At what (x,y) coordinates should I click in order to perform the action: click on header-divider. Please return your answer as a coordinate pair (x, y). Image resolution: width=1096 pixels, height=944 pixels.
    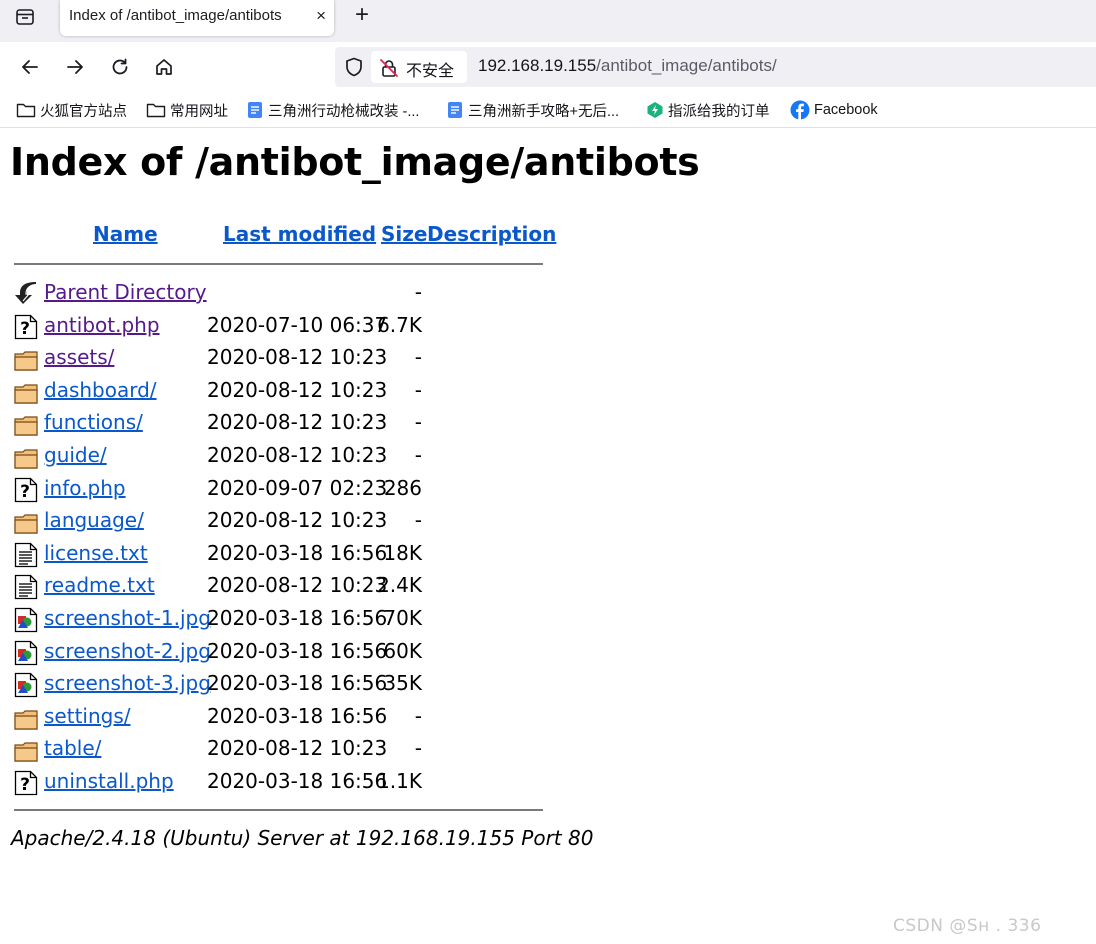
    Looking at the image, I should click on (278, 264).